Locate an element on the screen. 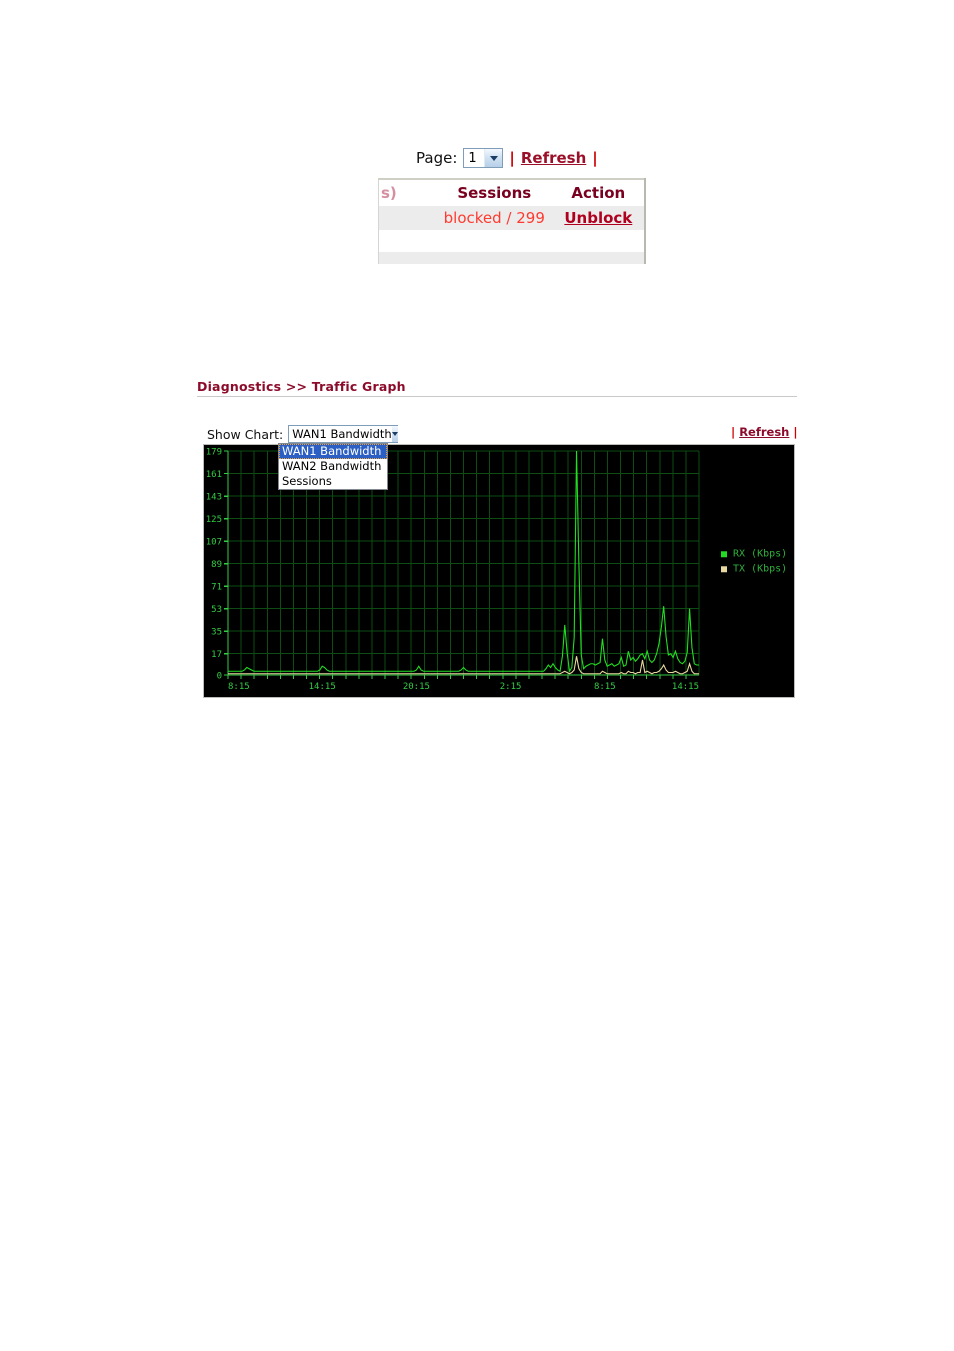 The height and width of the screenshot is (1351, 954). unblock-link: Unblock is located at coordinates (598, 218).